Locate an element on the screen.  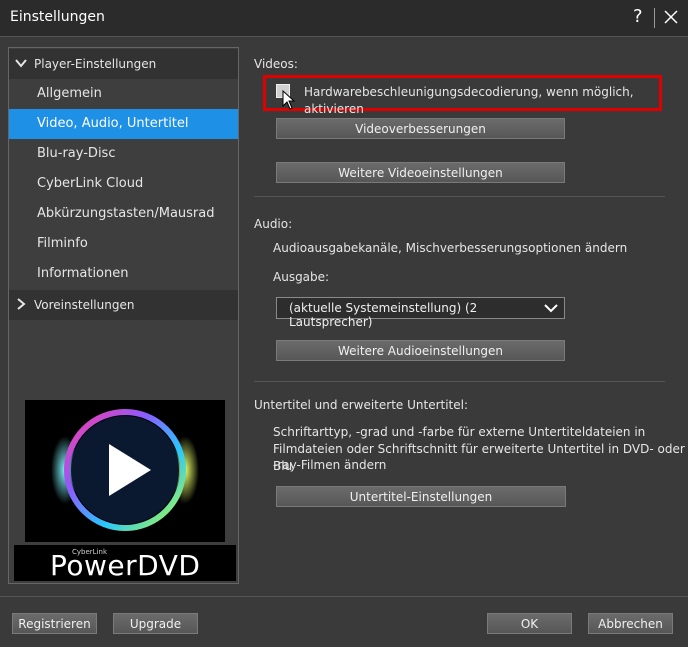
sidebar-item-shortcuts: Abkürzungstasten/Mausrad is located at coordinates (123, 214).